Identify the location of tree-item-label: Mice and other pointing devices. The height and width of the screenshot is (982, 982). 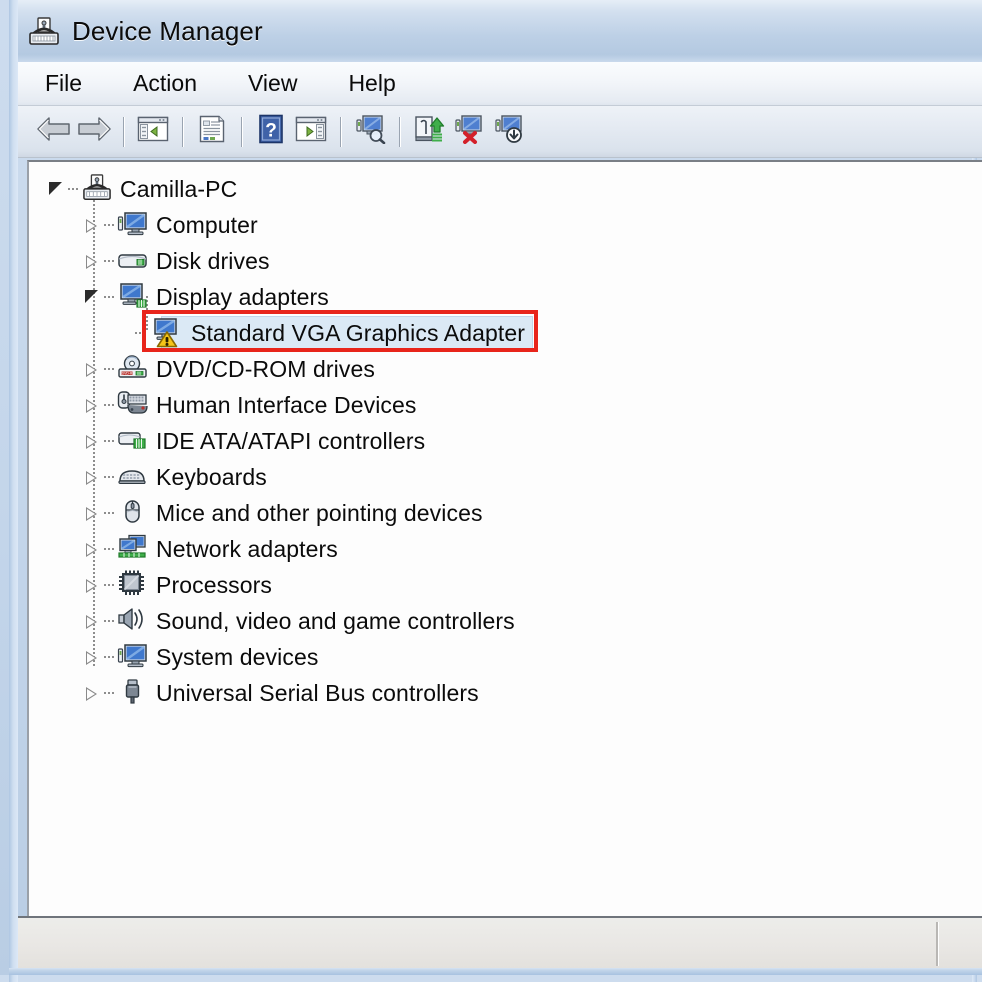
(319, 512).